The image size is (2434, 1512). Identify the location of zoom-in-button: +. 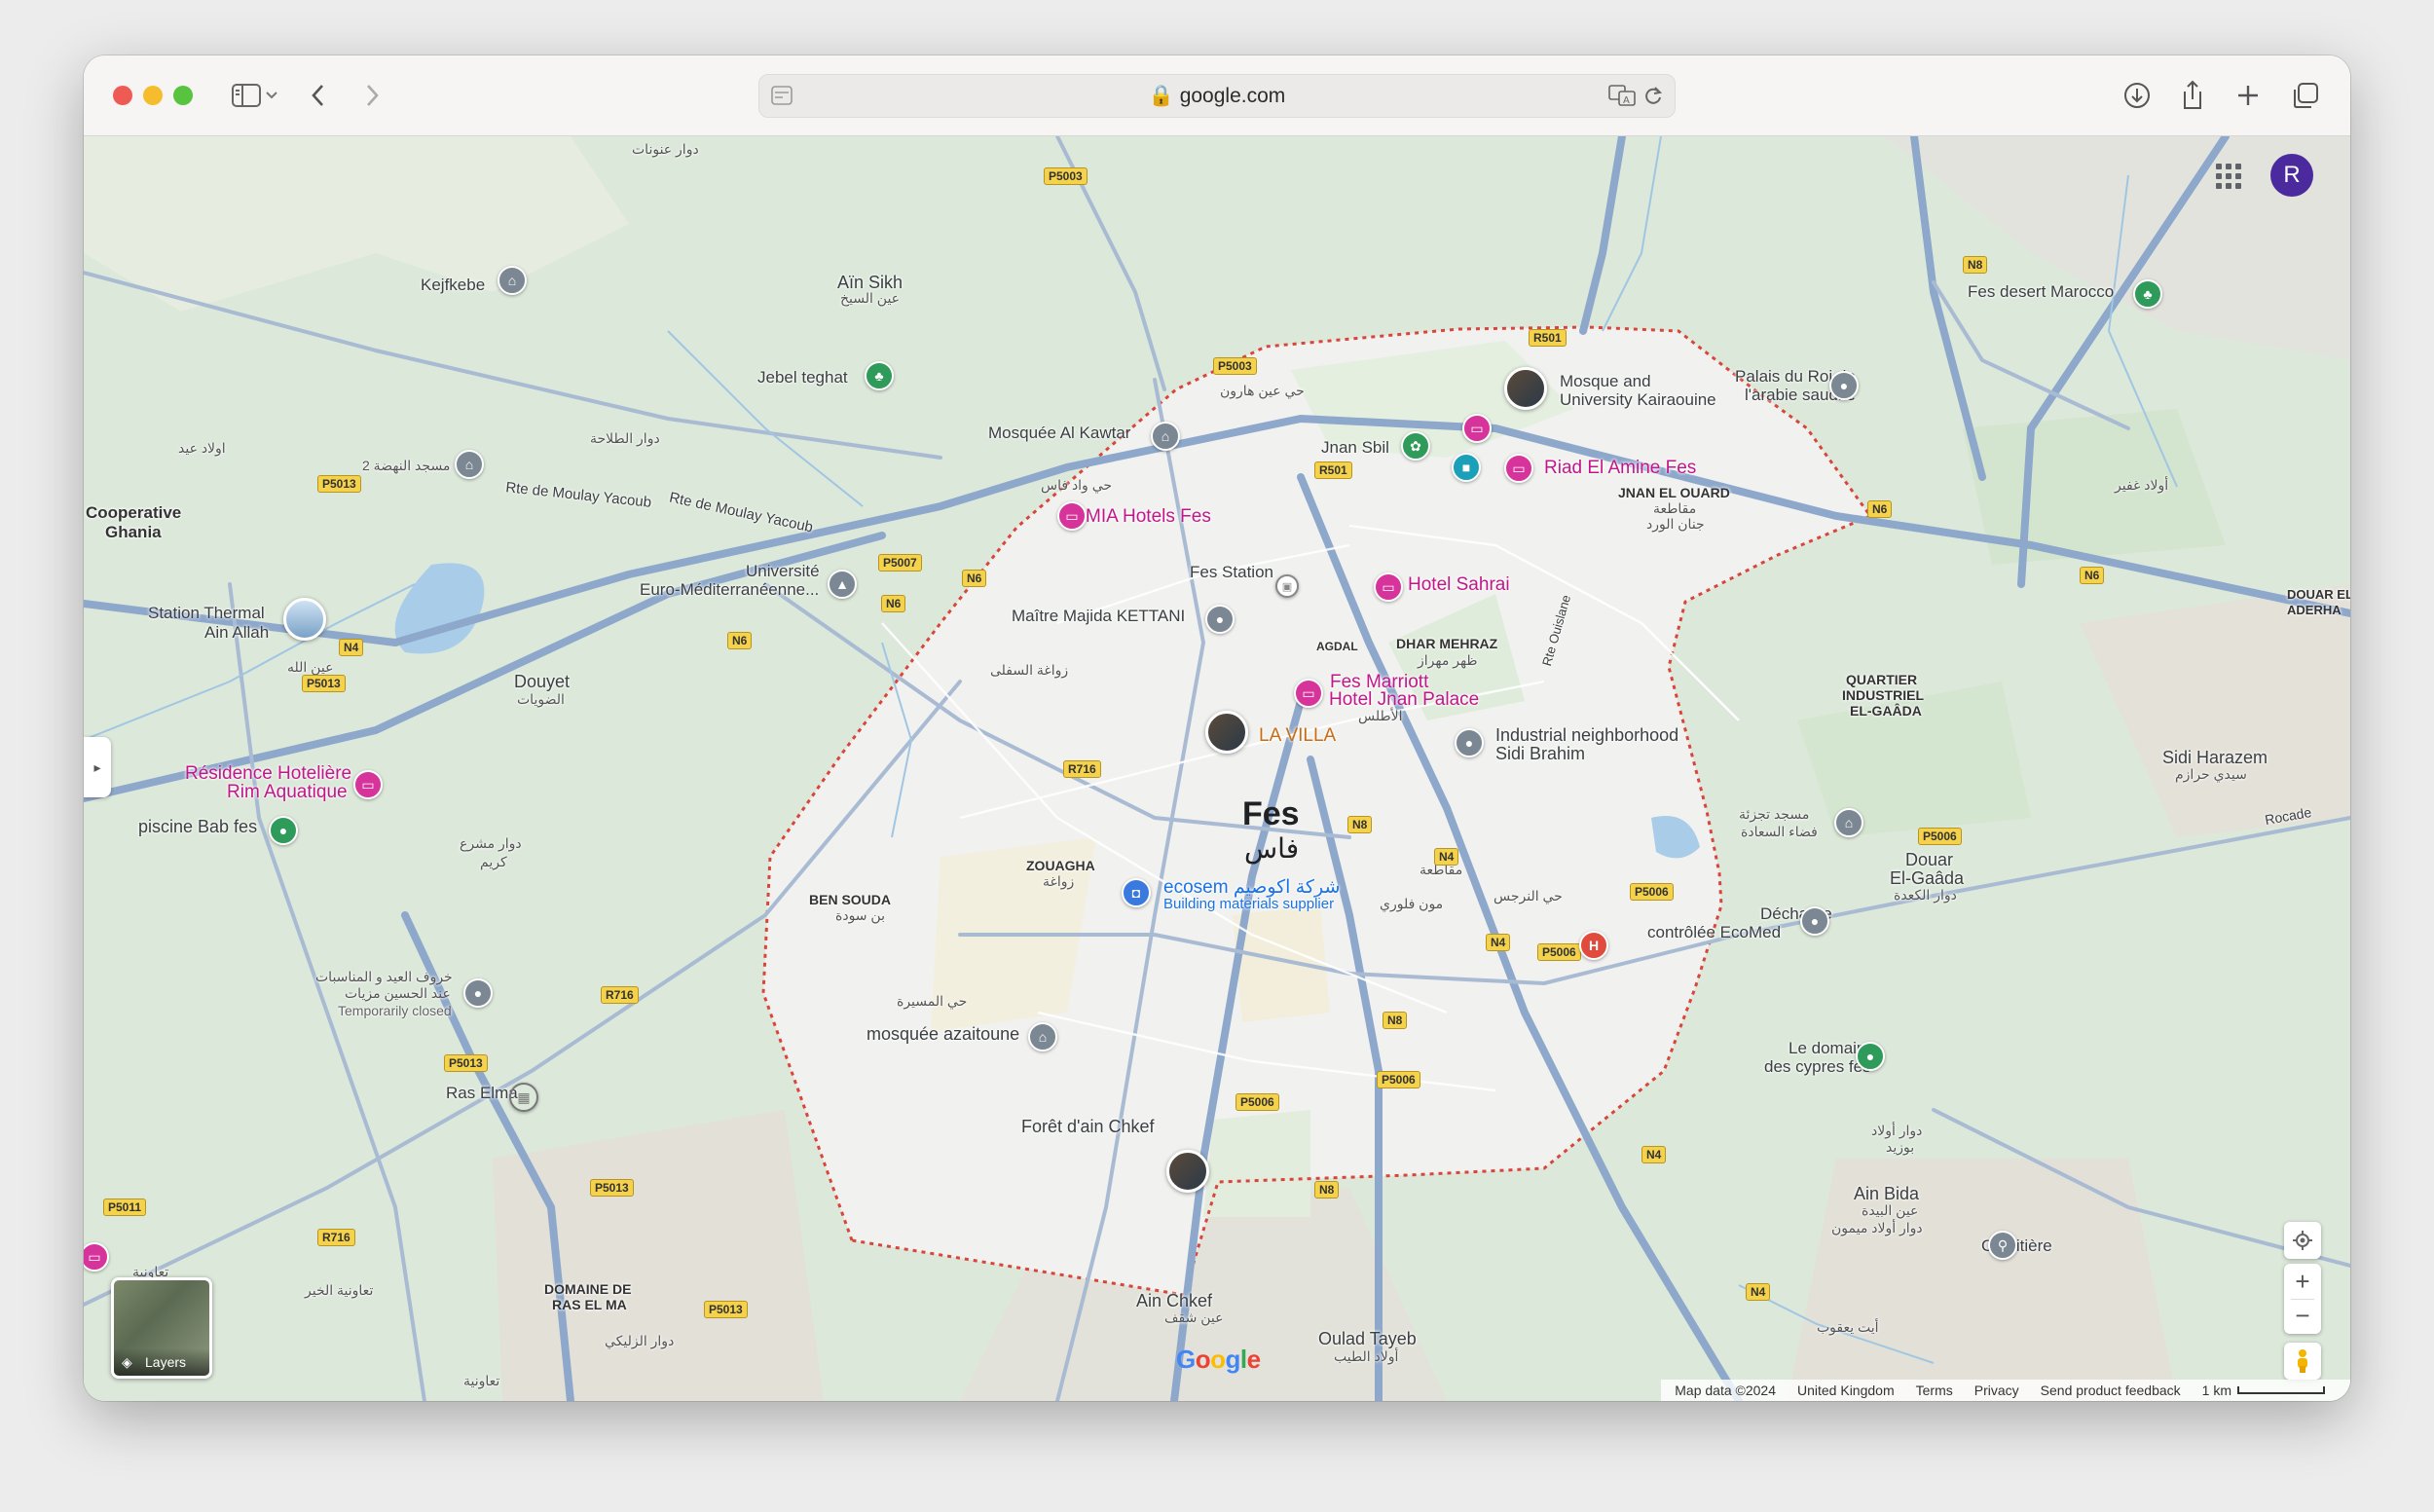
(2302, 1281).